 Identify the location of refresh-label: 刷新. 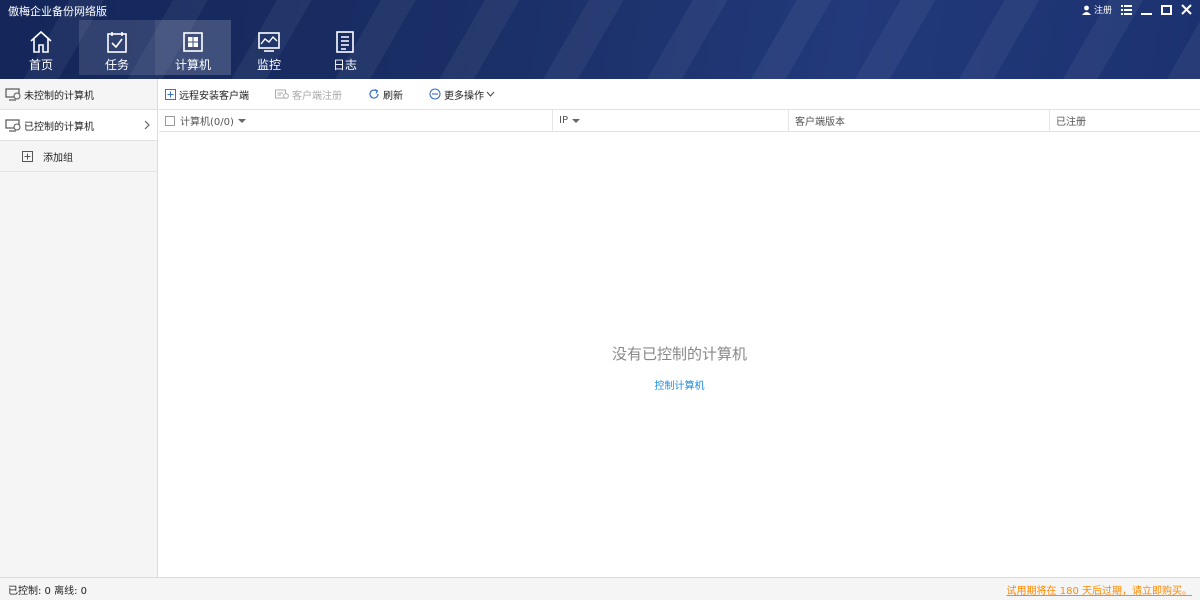
(393, 96).